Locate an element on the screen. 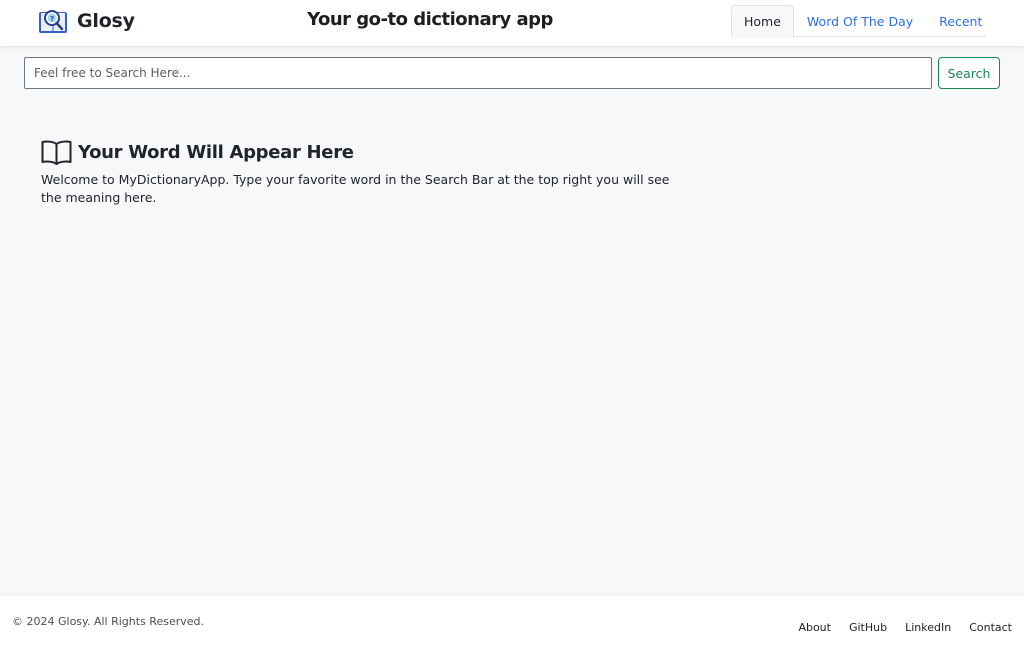 This screenshot has width=1024, height=646. nav-tabs: Home Word Of The Day Recent is located at coordinates (858, 21).